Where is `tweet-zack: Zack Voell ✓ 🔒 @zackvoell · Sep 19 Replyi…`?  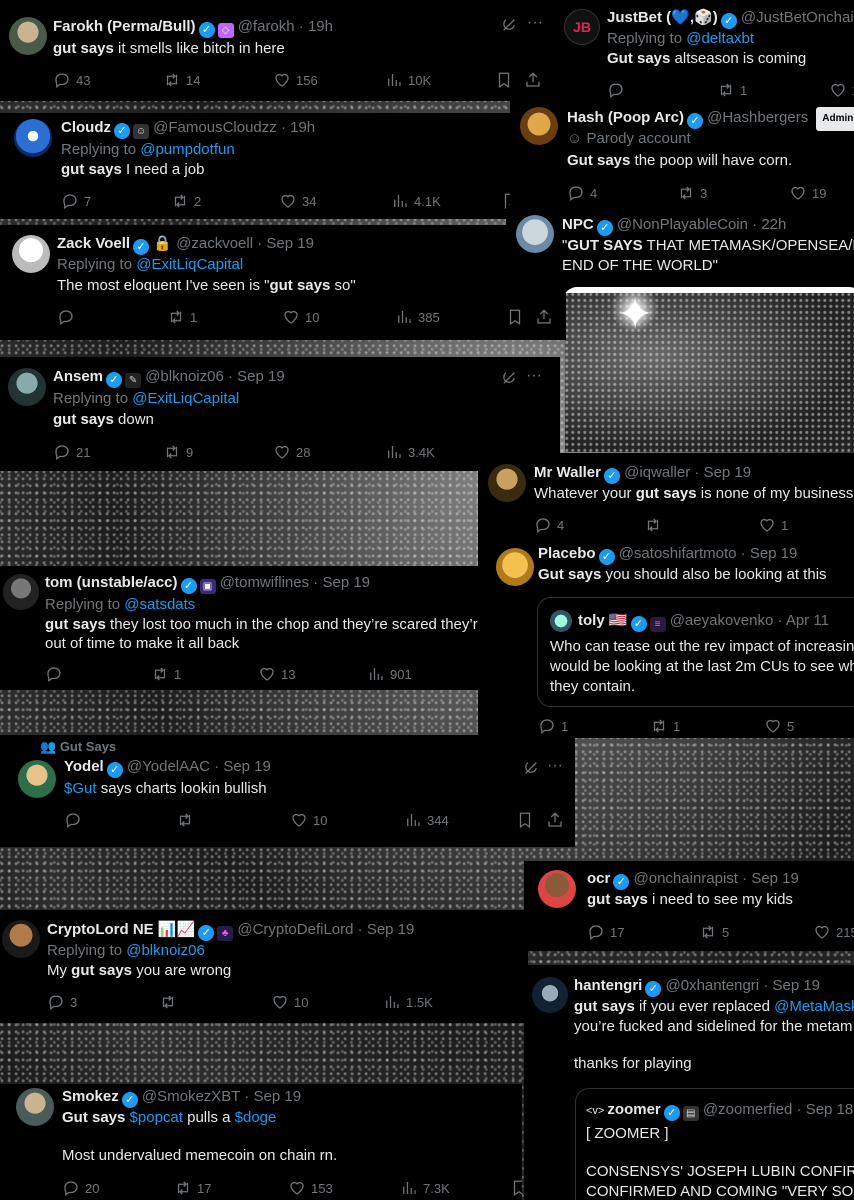 tweet-zack: Zack Voell ✓ 🔒 @zackvoell · Sep 19 Replyi… is located at coordinates (283, 282).